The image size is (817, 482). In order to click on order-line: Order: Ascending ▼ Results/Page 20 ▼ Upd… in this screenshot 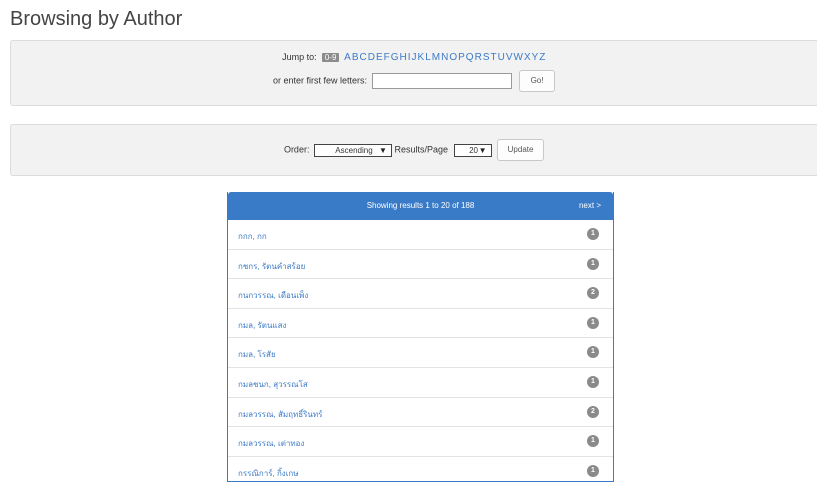, I will do `click(414, 150)`.